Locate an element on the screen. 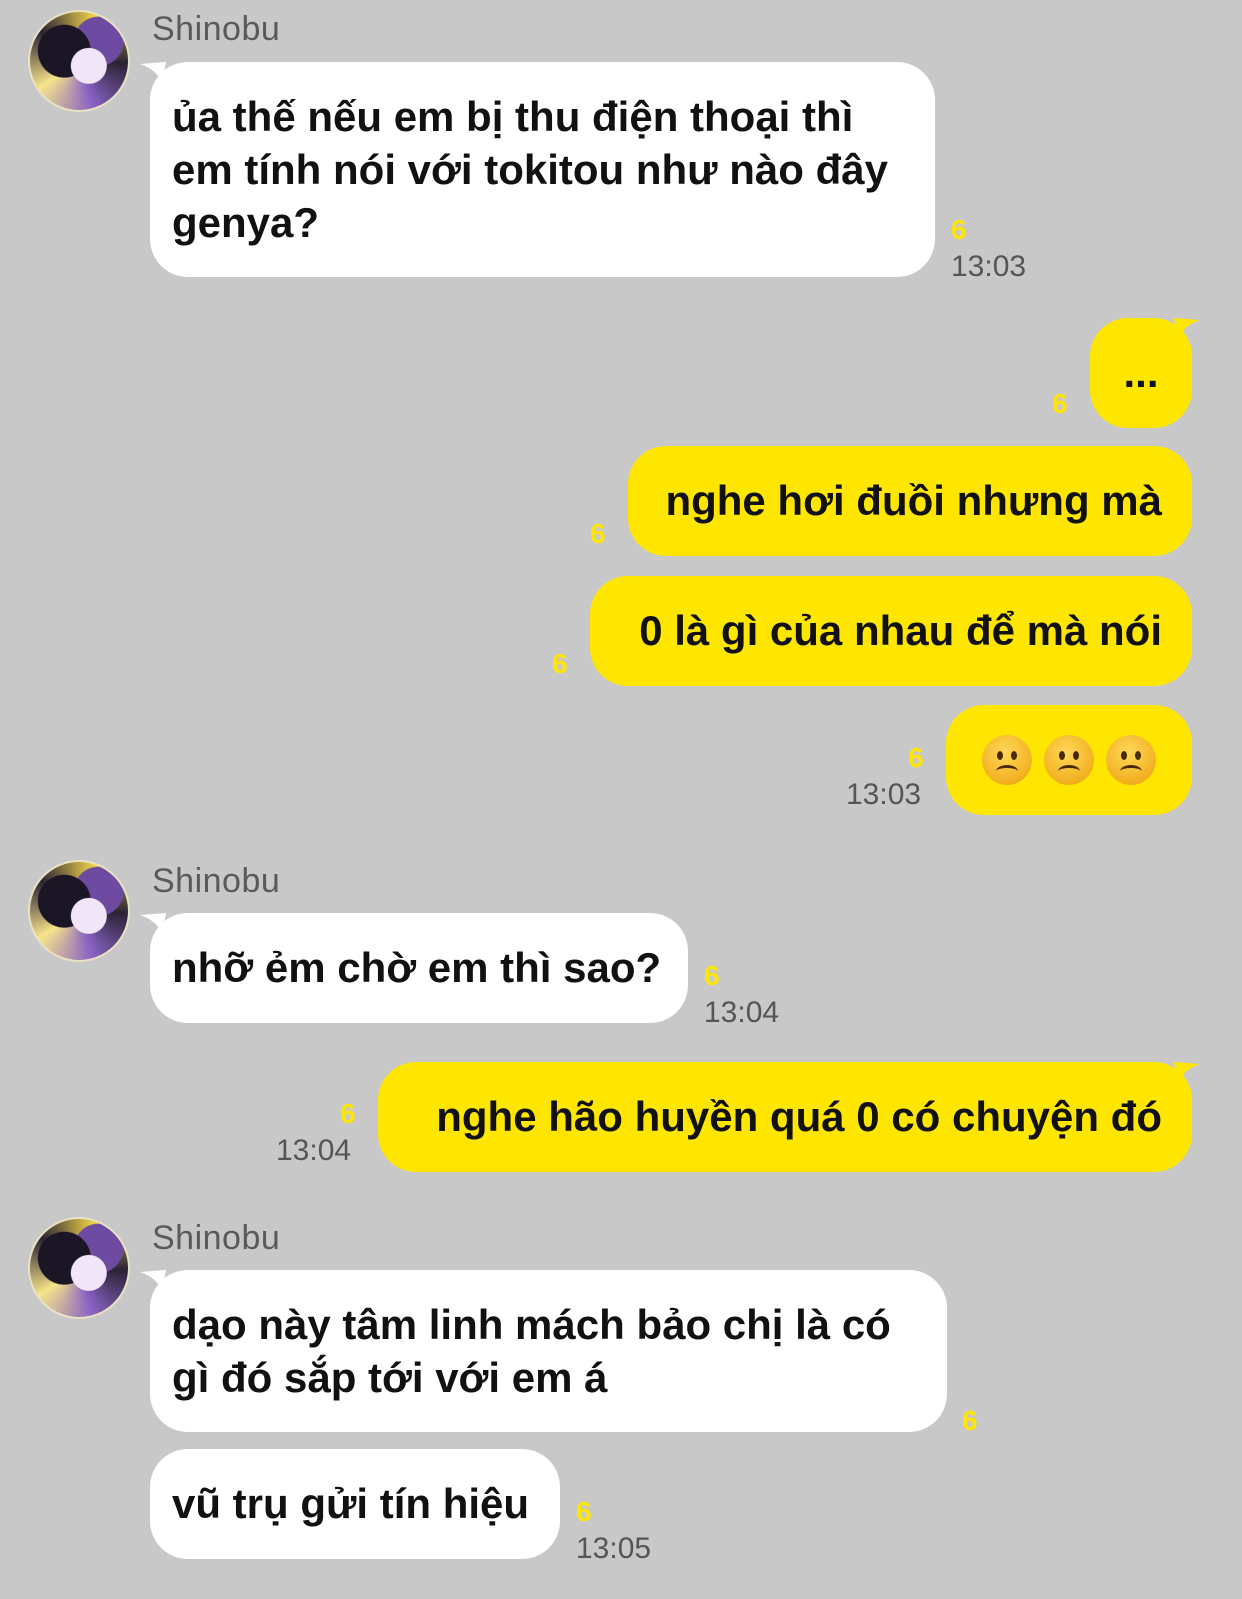 The height and width of the screenshot is (1599, 1242). message-bubble-incoming: vũ trụ gửi tín hiệu is located at coordinates (355, 1504).